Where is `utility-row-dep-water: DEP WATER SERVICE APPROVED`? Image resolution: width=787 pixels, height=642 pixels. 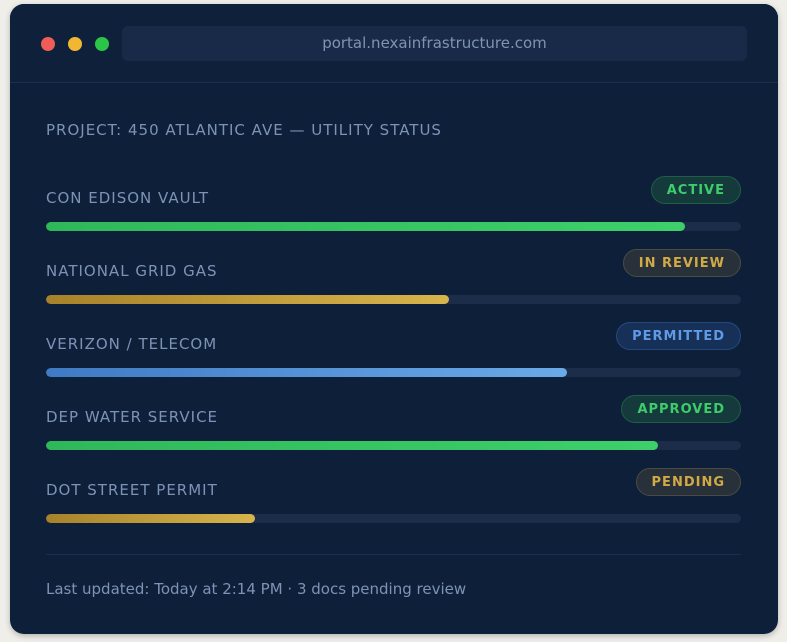
utility-row-dep-water: DEP WATER SERVICE APPROVED is located at coordinates (393, 421).